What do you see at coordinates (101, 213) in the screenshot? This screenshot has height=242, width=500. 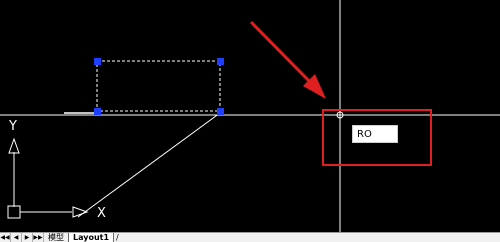 I see `ucs-x-label: X` at bounding box center [101, 213].